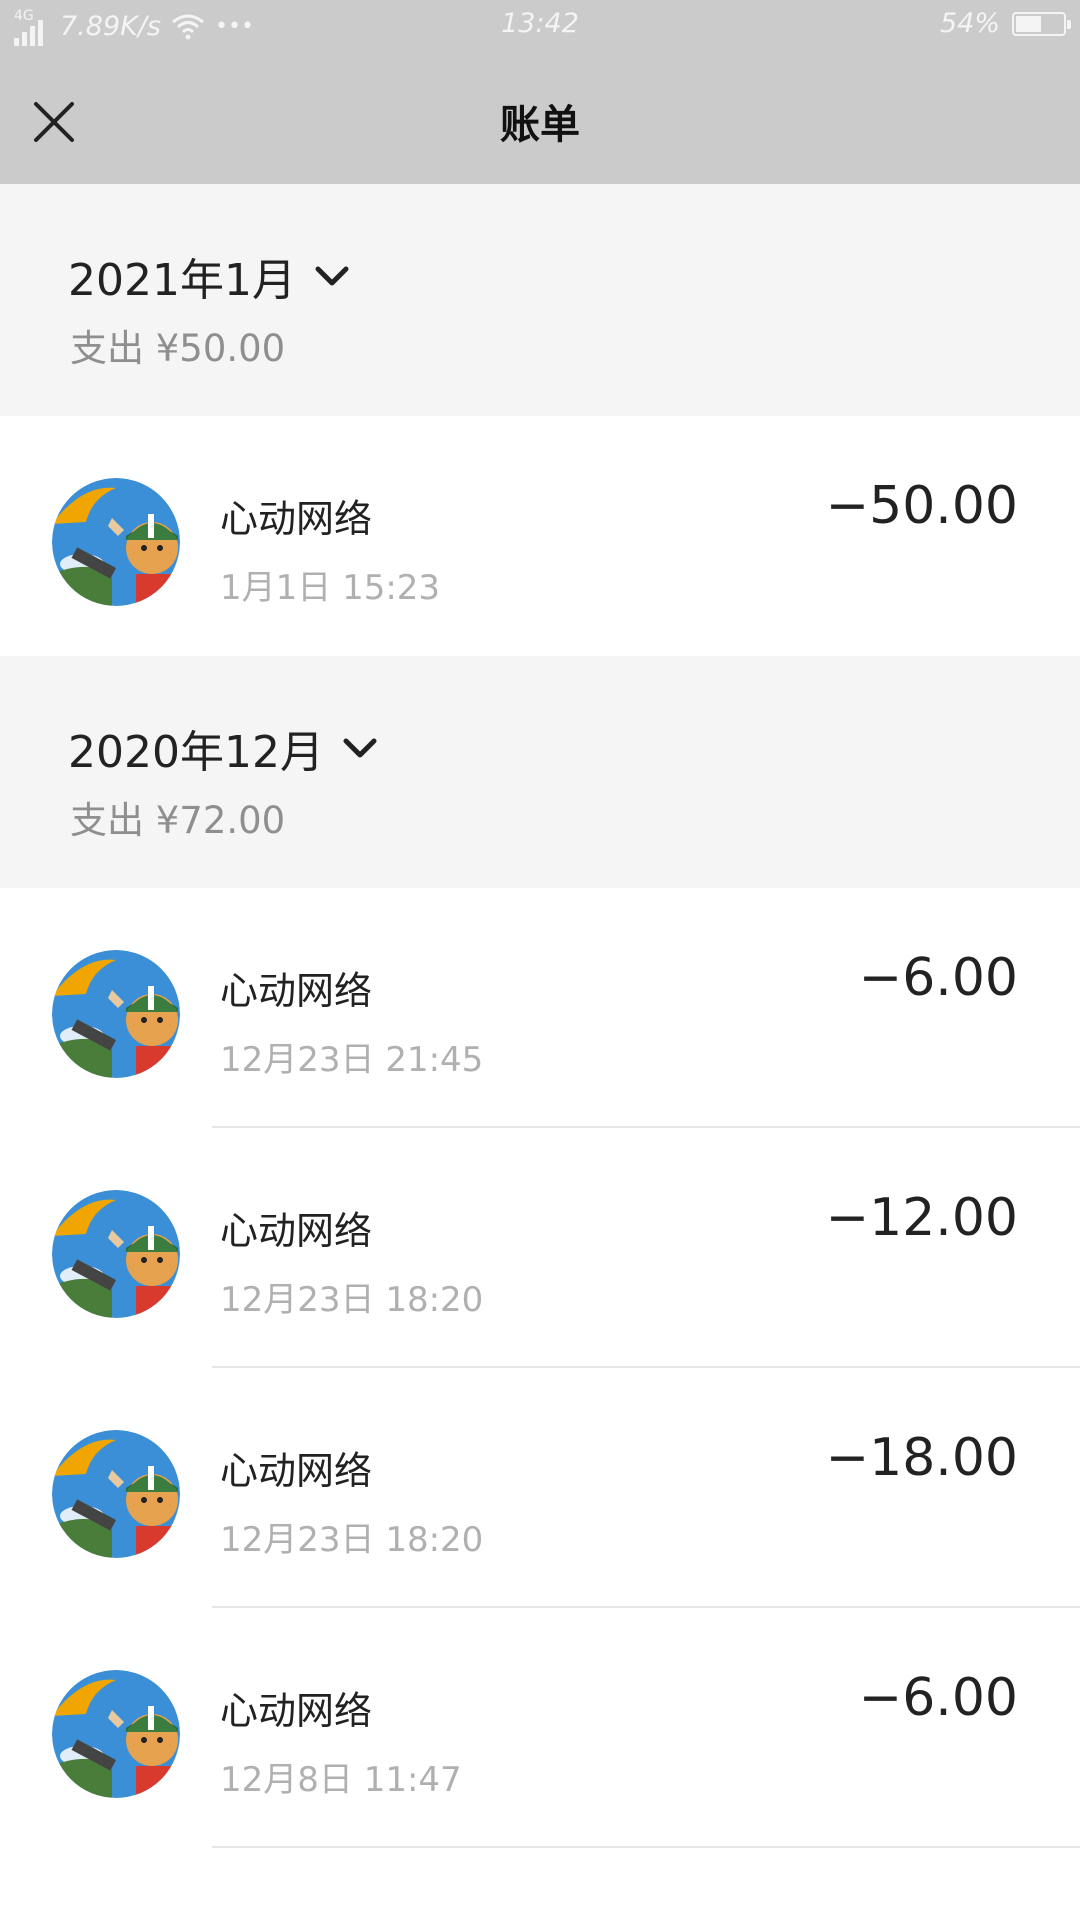 The image size is (1080, 1920). What do you see at coordinates (540, 536) in the screenshot?
I see `transaction-row: 心动网络 1月1日 15:23 −50.00` at bounding box center [540, 536].